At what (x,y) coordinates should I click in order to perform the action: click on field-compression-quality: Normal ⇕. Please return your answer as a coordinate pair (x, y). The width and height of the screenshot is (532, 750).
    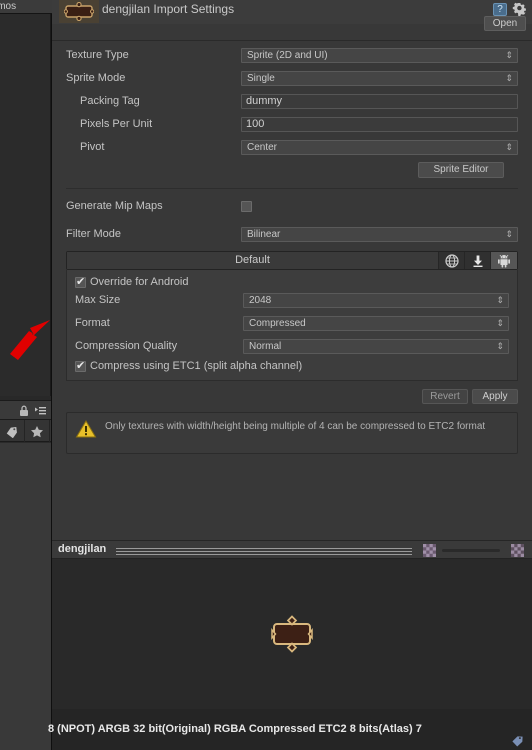
    Looking at the image, I should click on (376, 346).